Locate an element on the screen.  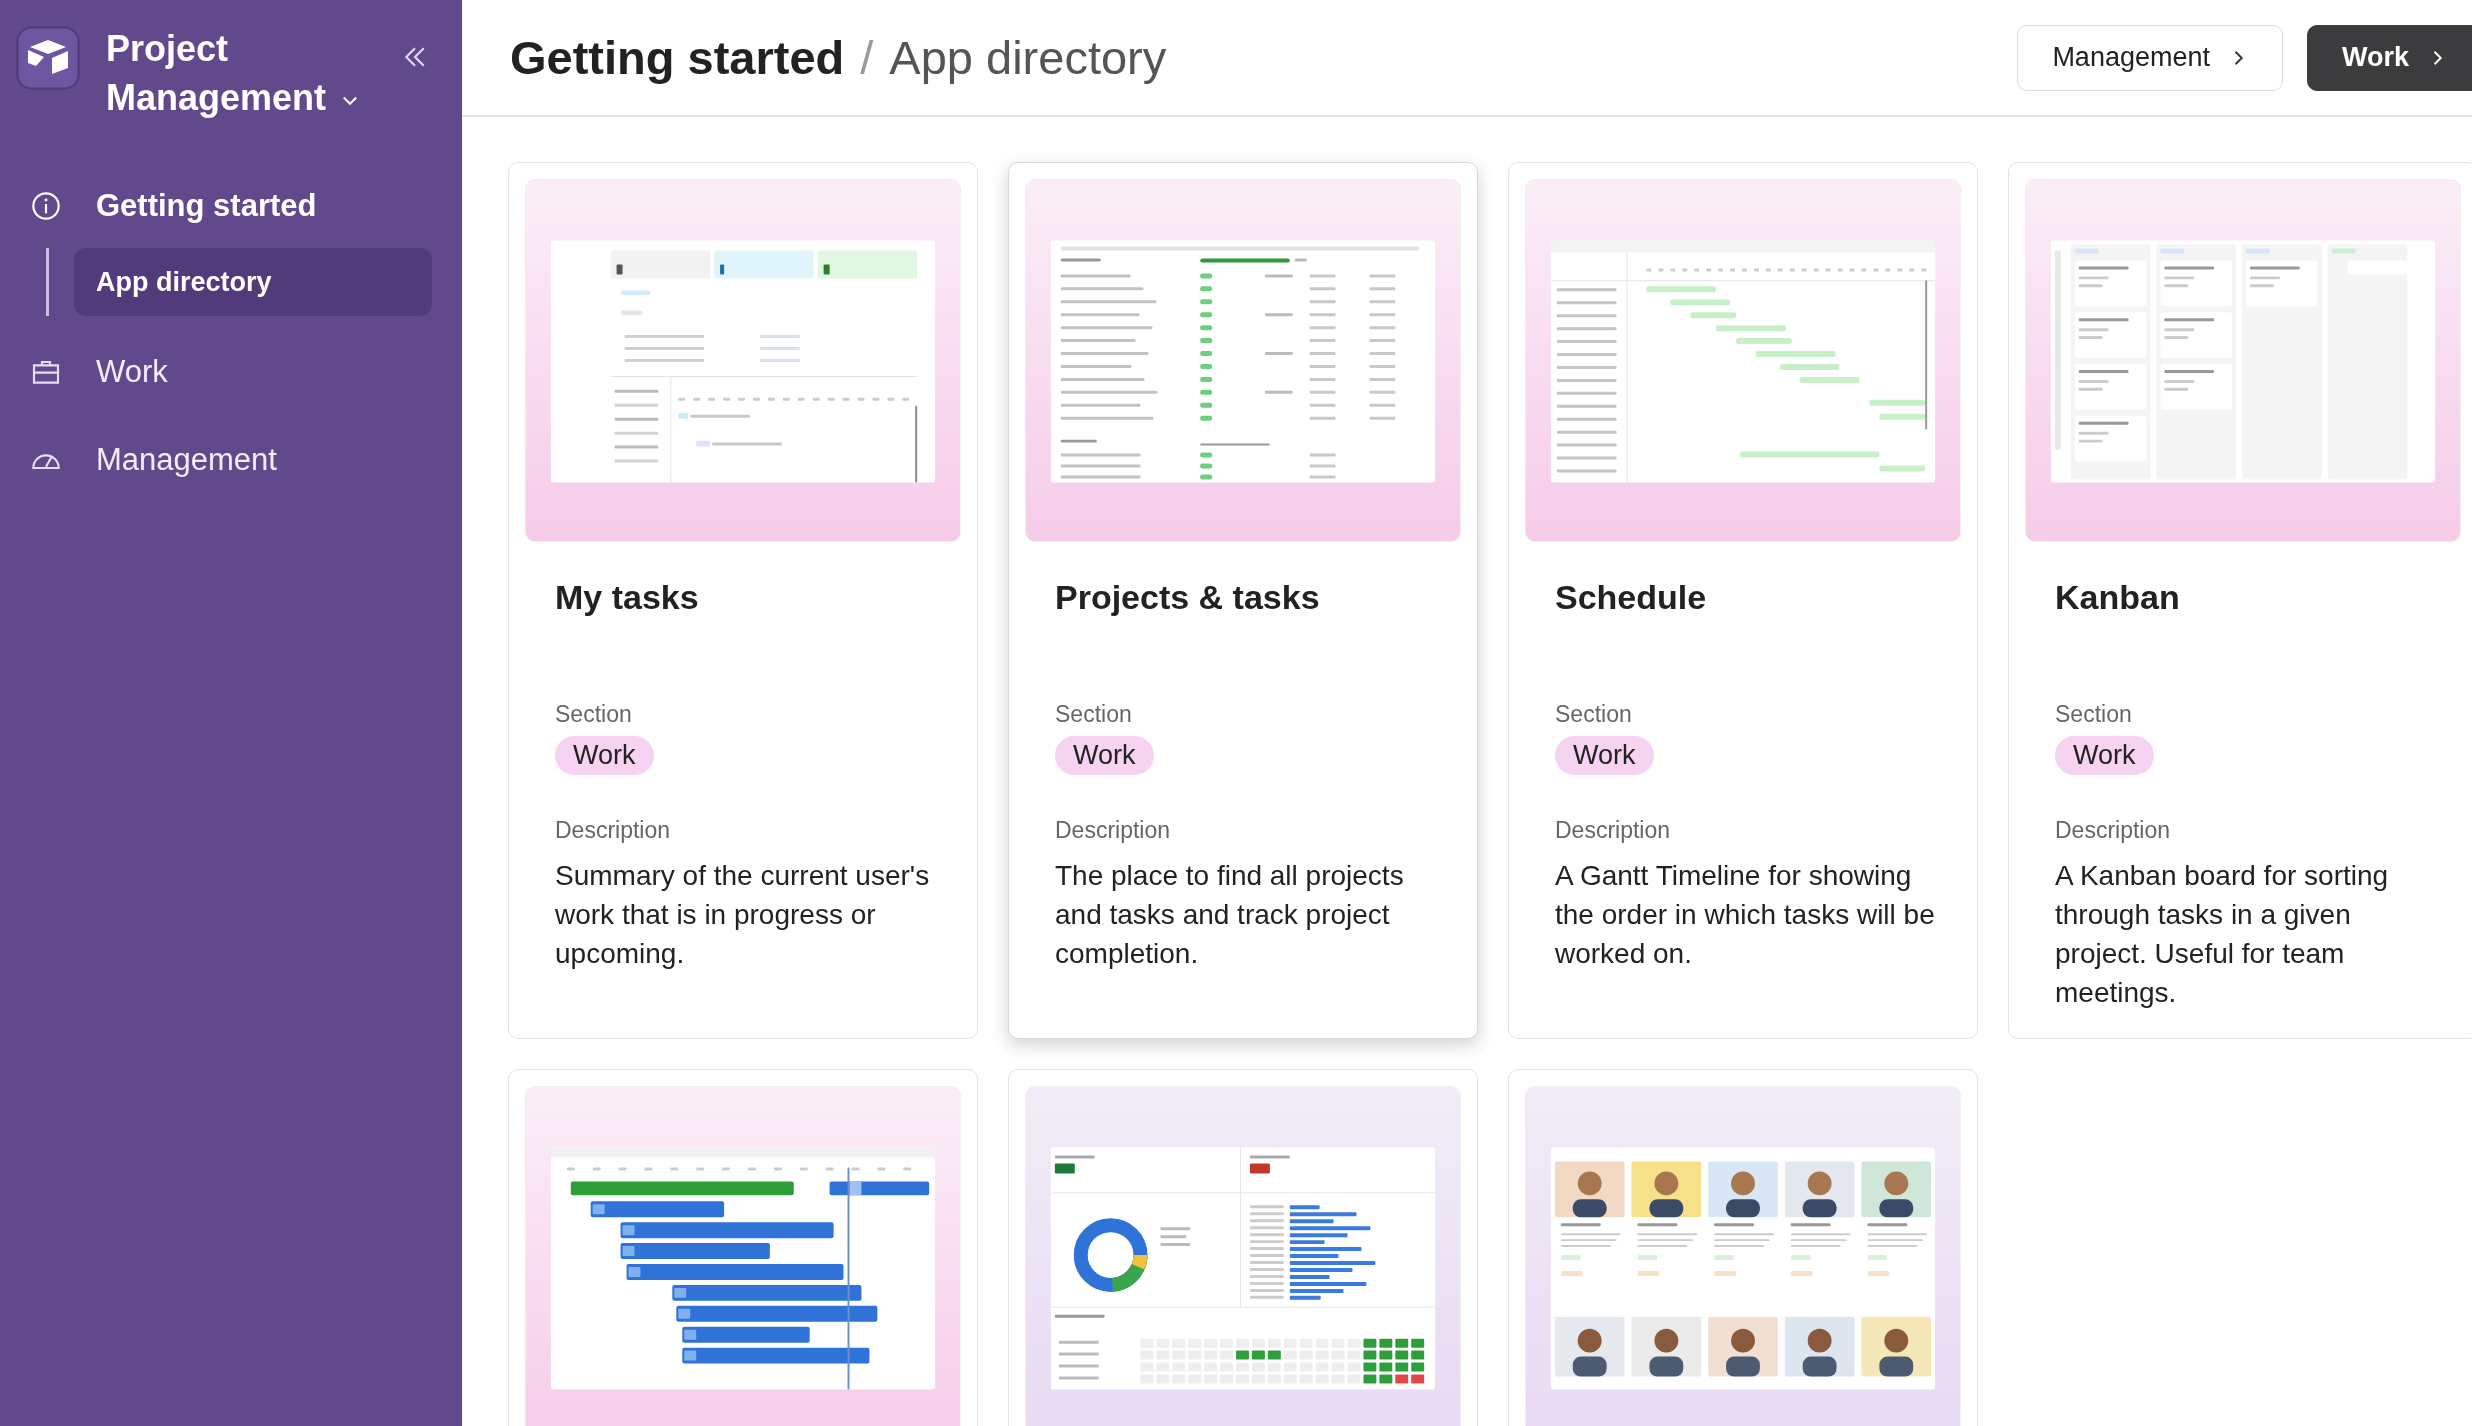
sidebar-item: Getting started is located at coordinates (231, 206).